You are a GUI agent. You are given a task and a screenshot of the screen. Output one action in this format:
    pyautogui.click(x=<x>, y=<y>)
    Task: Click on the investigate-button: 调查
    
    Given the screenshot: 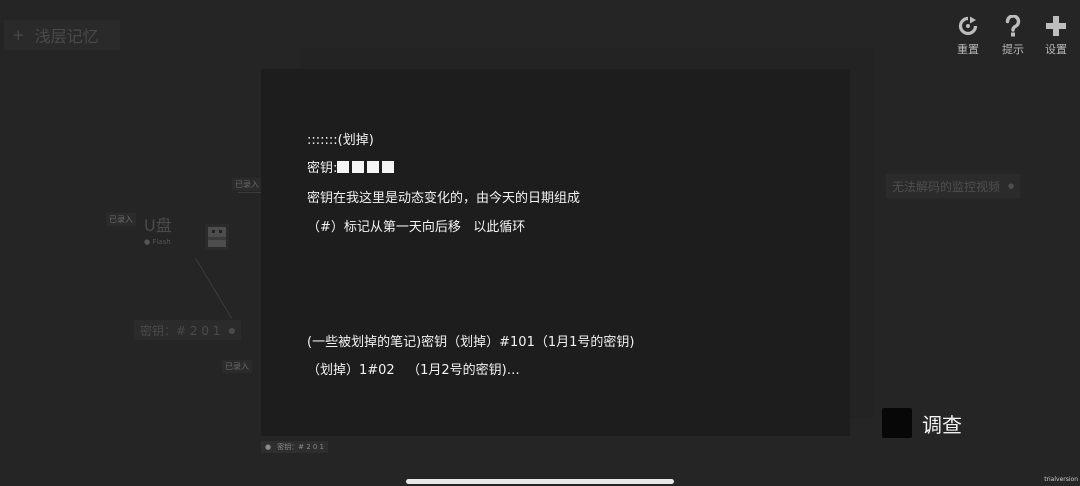 What is the action you would take?
    pyautogui.click(x=922, y=423)
    